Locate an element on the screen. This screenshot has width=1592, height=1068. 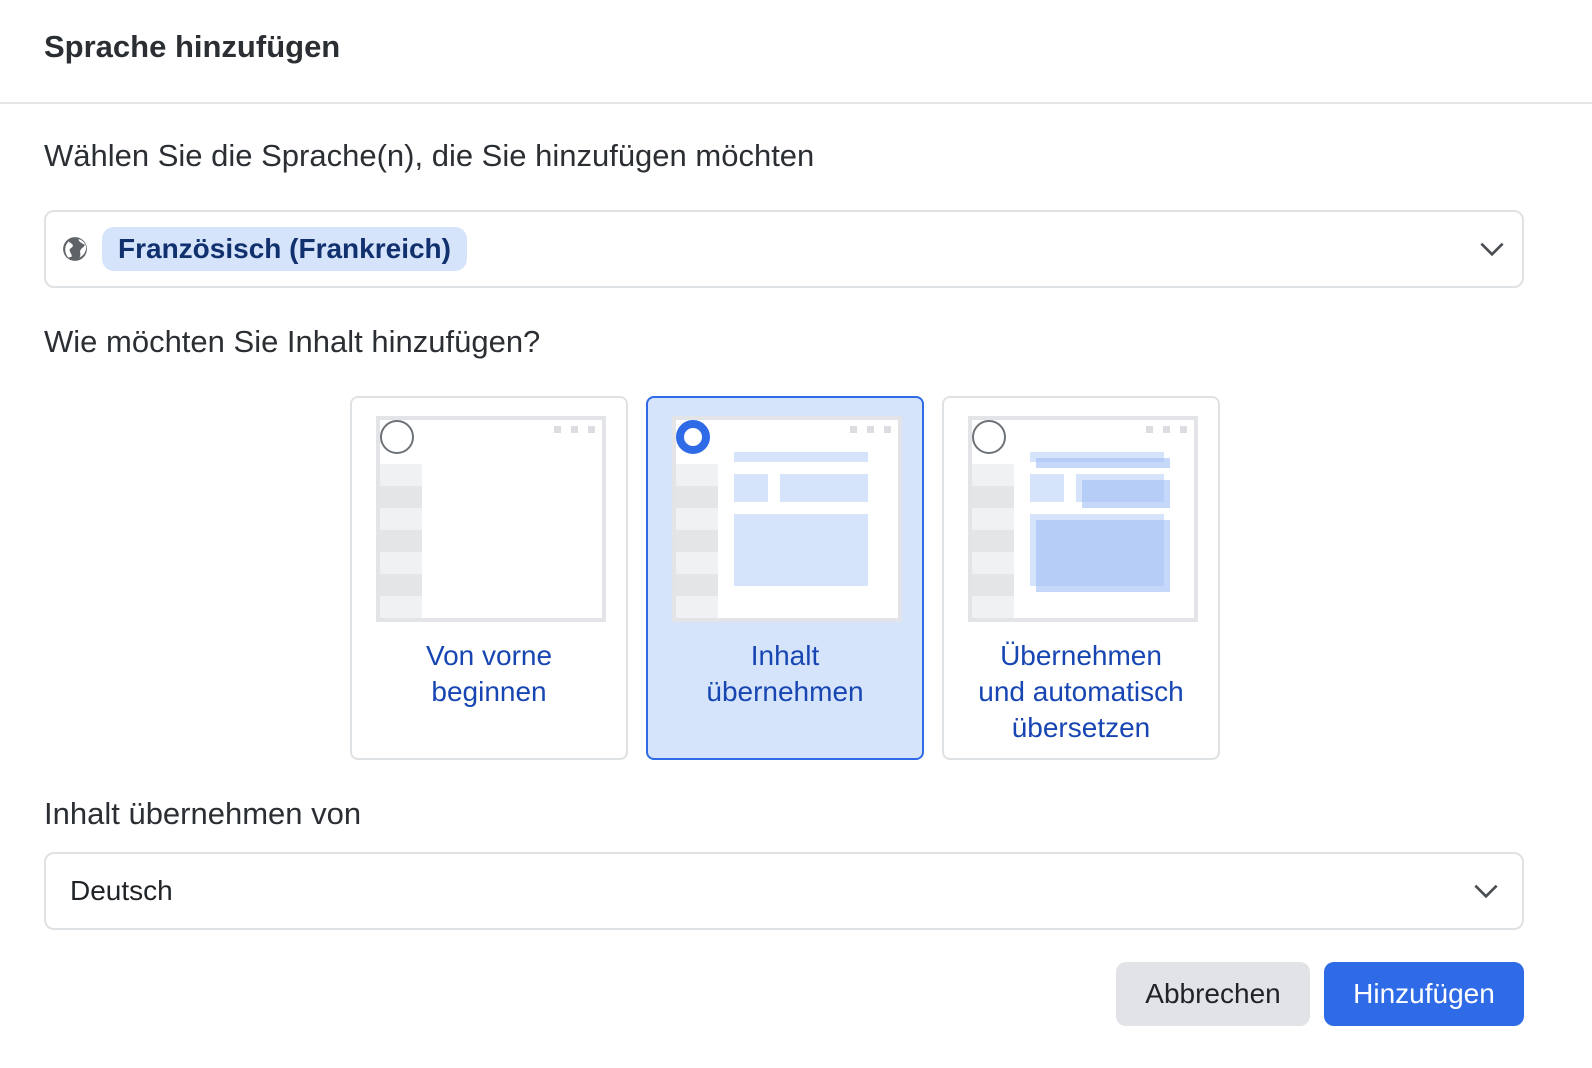
option-copy-content: Inhalt übernehmen is located at coordinates (785, 578).